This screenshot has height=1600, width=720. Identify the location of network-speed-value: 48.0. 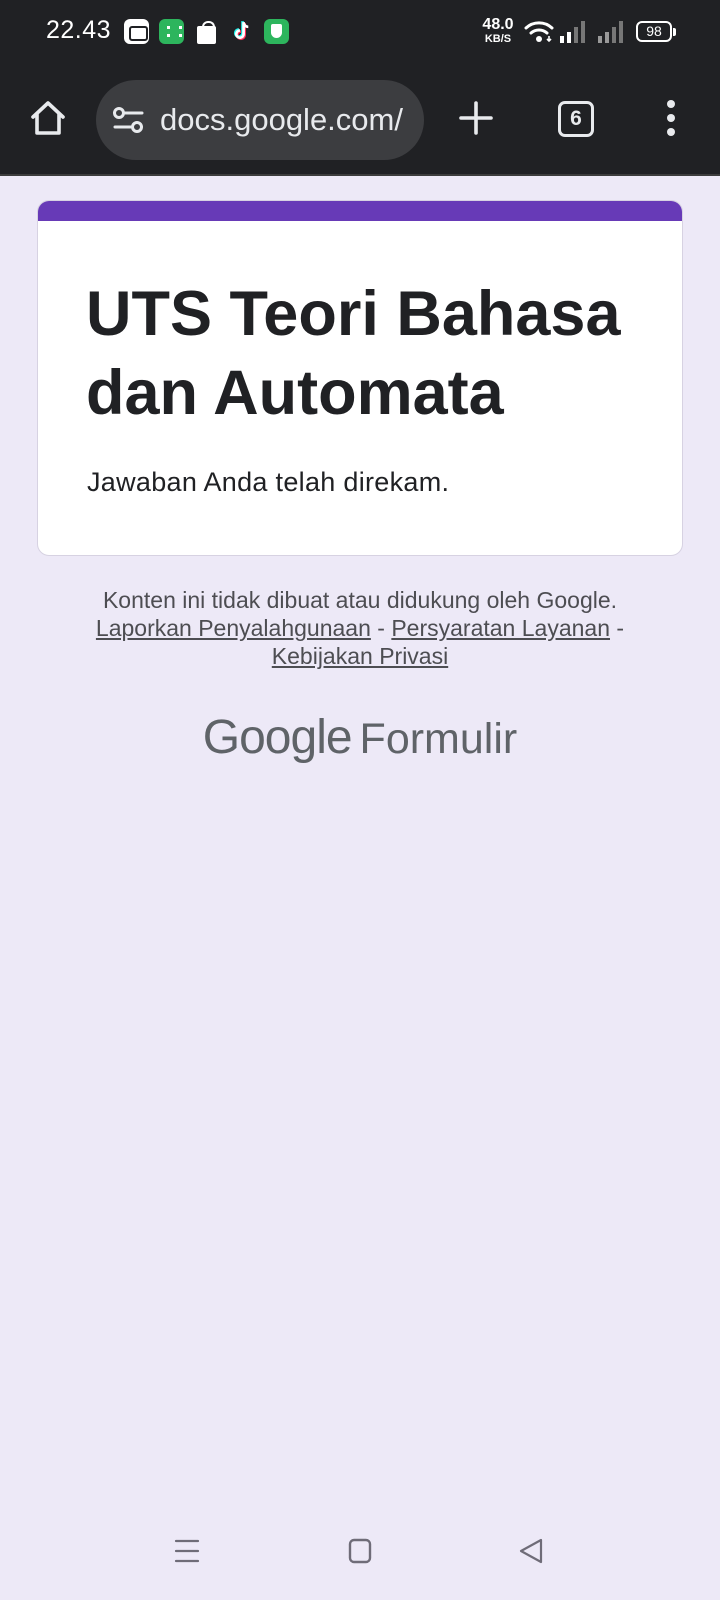
(498, 24).